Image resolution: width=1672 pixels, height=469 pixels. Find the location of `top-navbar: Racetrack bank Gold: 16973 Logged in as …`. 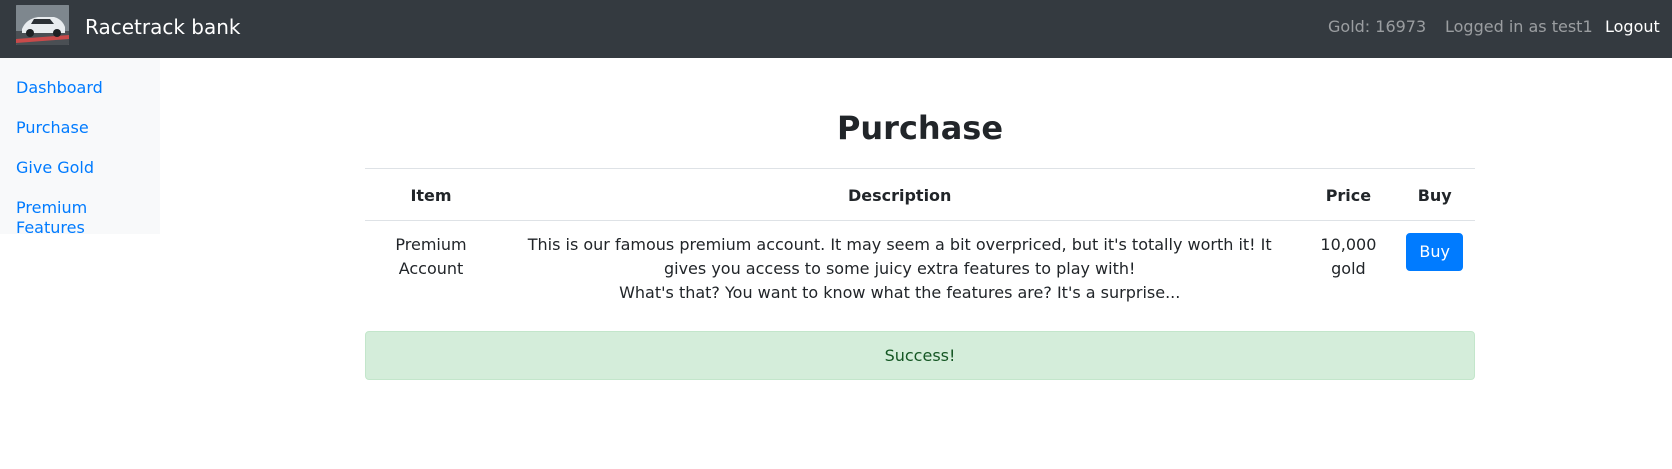

top-navbar: Racetrack bank Gold: 16973 Logged in as … is located at coordinates (836, 29).